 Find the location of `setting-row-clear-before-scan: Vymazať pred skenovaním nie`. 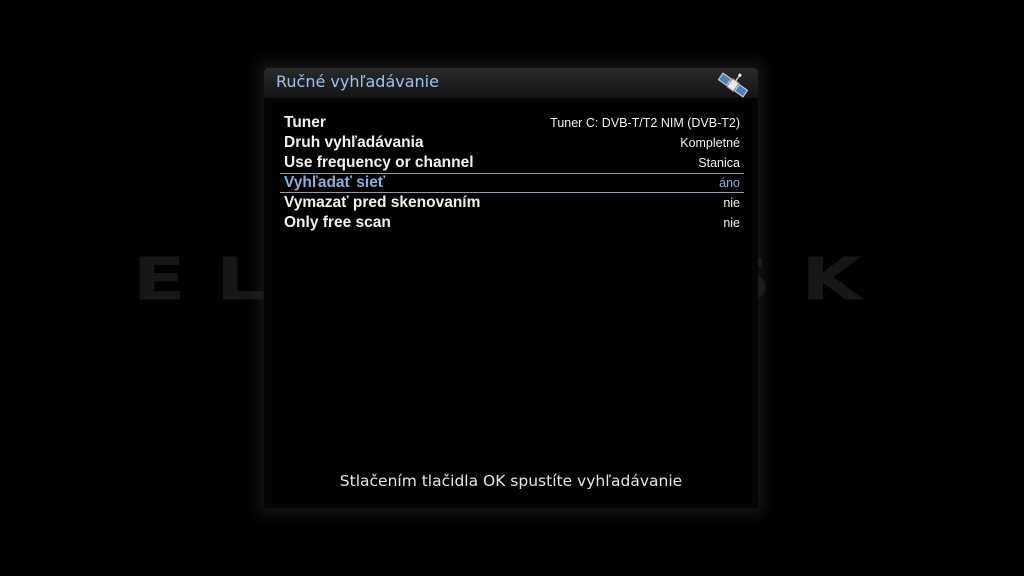

setting-row-clear-before-scan: Vymazať pred skenovaním nie is located at coordinates (512, 203).